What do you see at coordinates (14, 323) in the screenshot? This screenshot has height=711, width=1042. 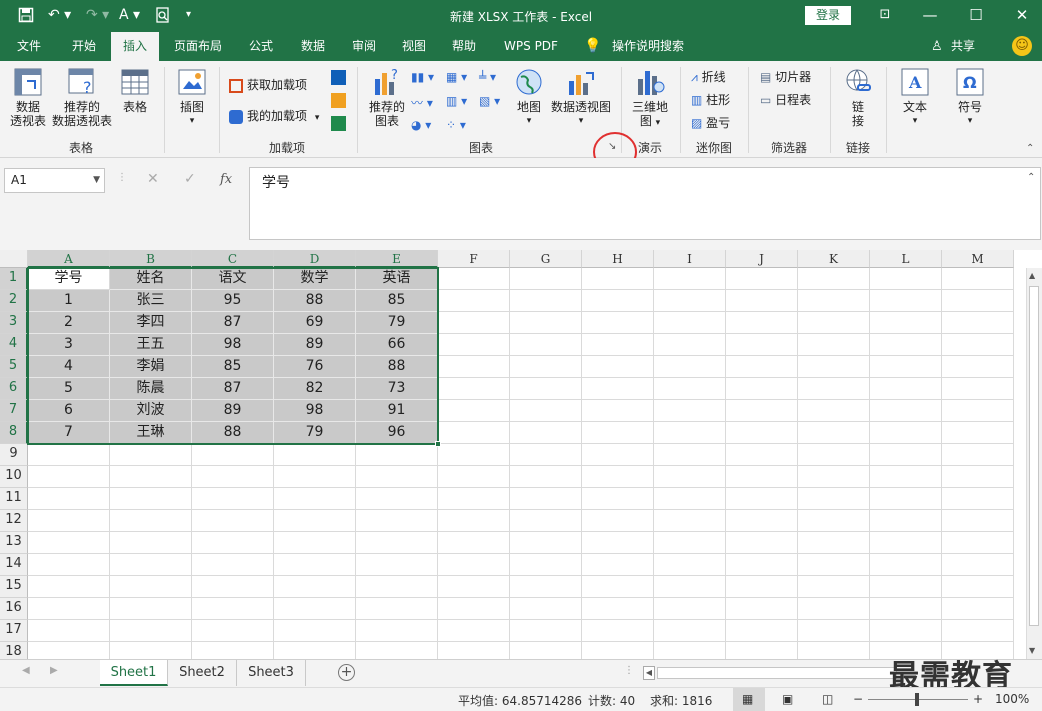 I see `row-header-3: 3` at bounding box center [14, 323].